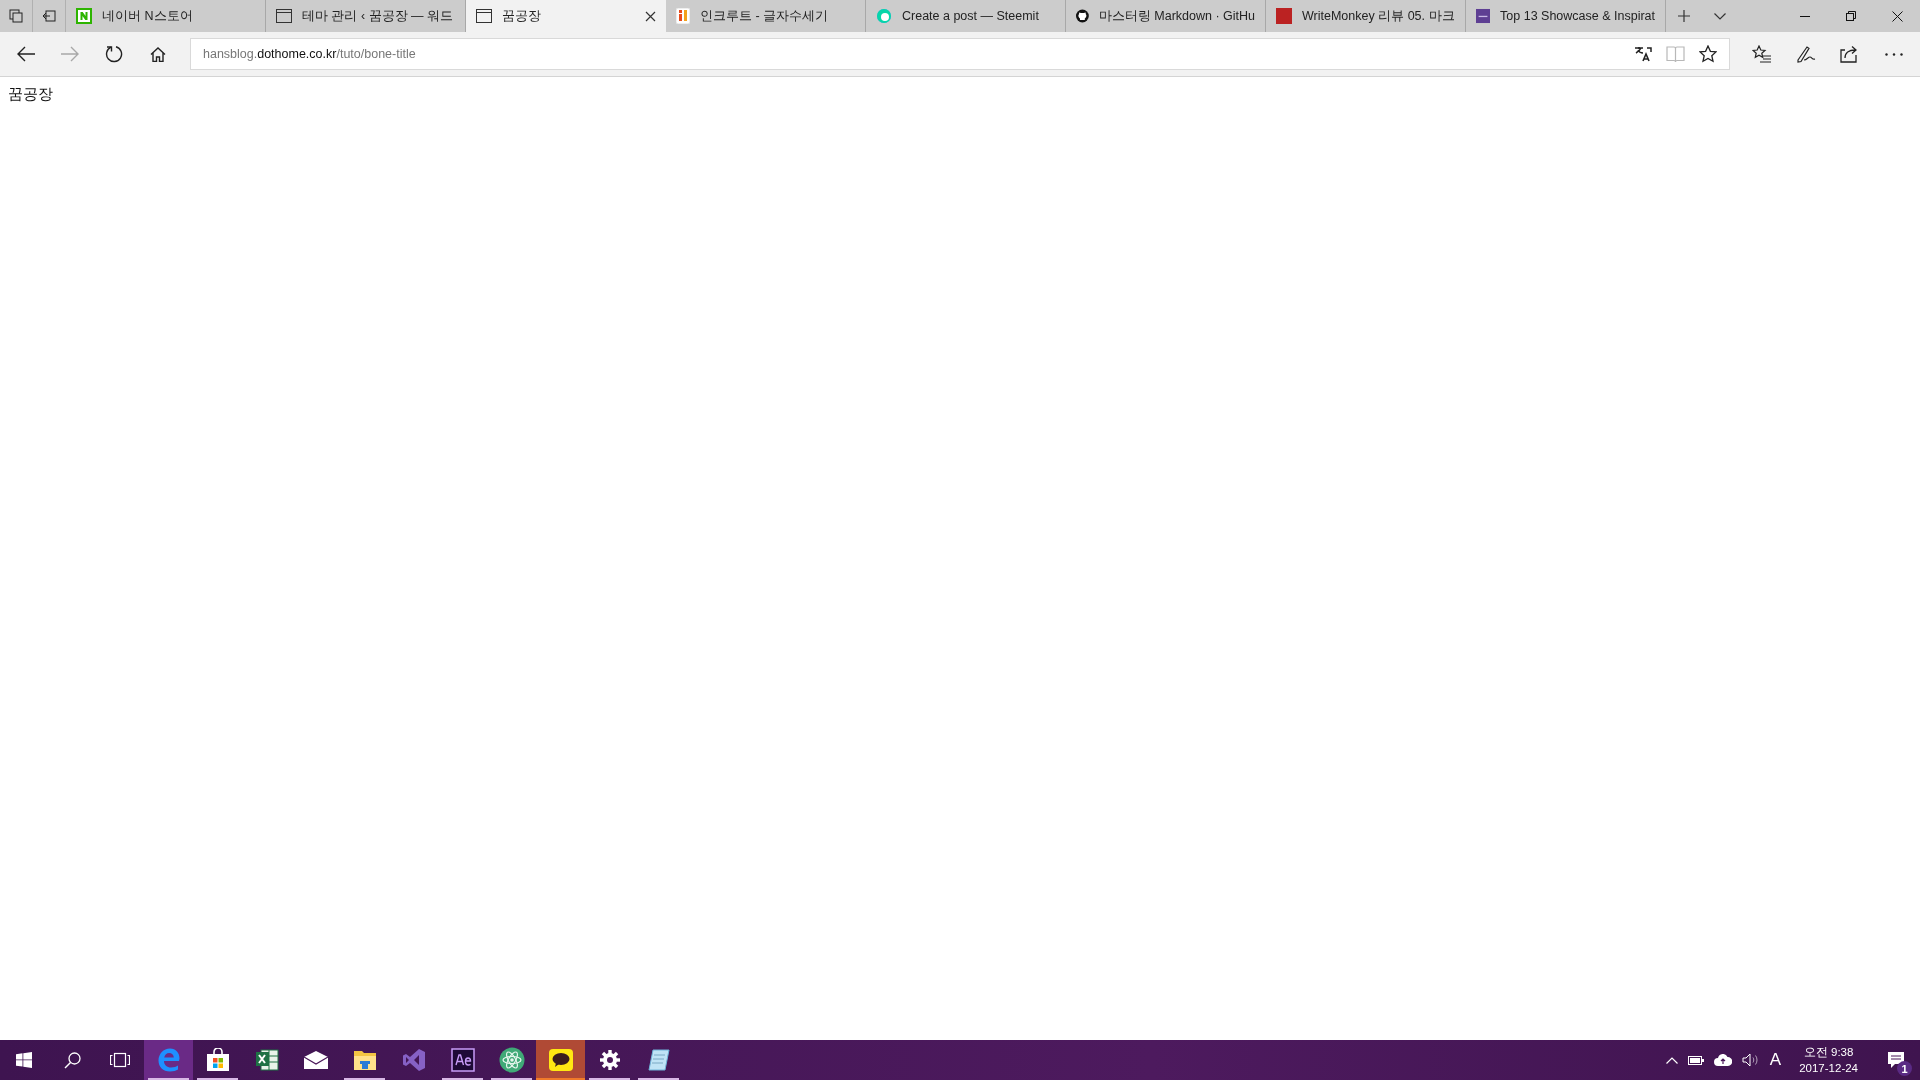 The width and height of the screenshot is (1920, 1080). Describe the element at coordinates (1806, 54) in the screenshot. I see `pen-icon` at that location.